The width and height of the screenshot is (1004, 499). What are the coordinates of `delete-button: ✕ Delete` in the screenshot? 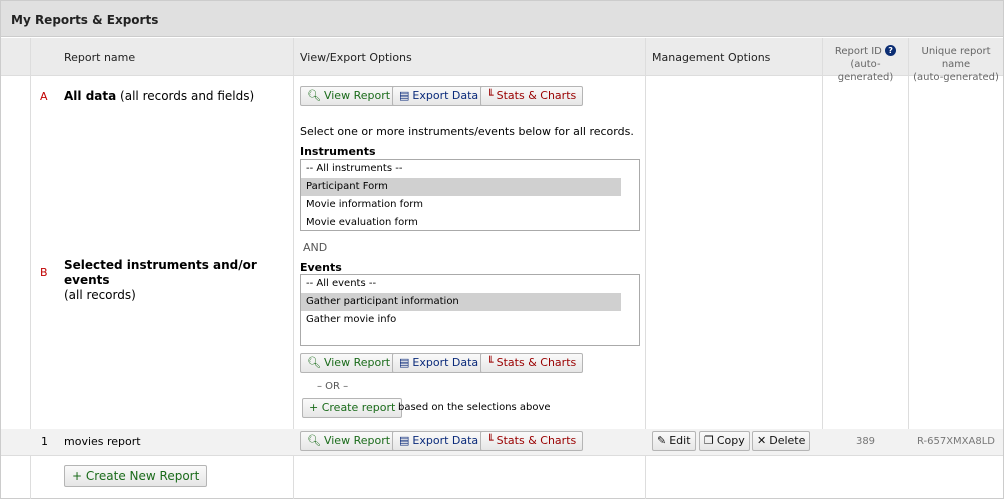 It's located at (781, 441).